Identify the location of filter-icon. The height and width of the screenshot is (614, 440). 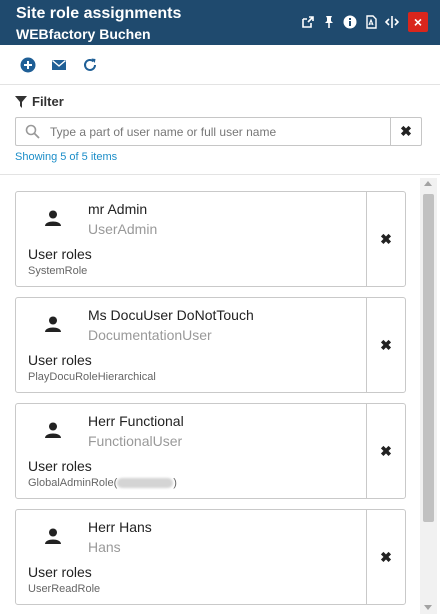
(21, 101).